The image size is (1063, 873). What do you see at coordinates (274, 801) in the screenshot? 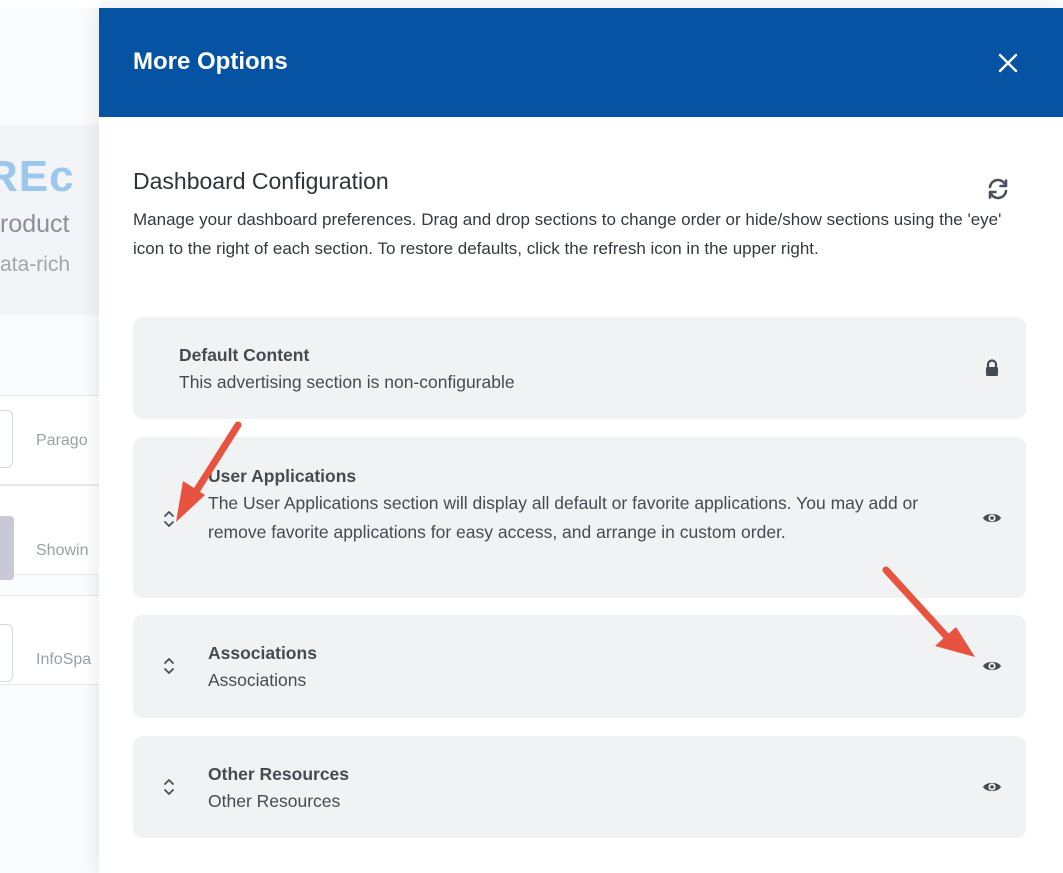
I see `config-item-description: Other Resources` at bounding box center [274, 801].